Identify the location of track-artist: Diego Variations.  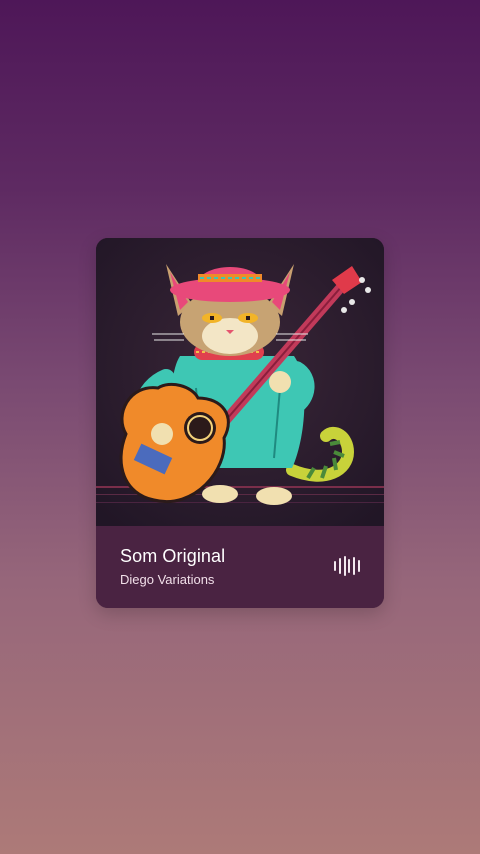
(167, 579).